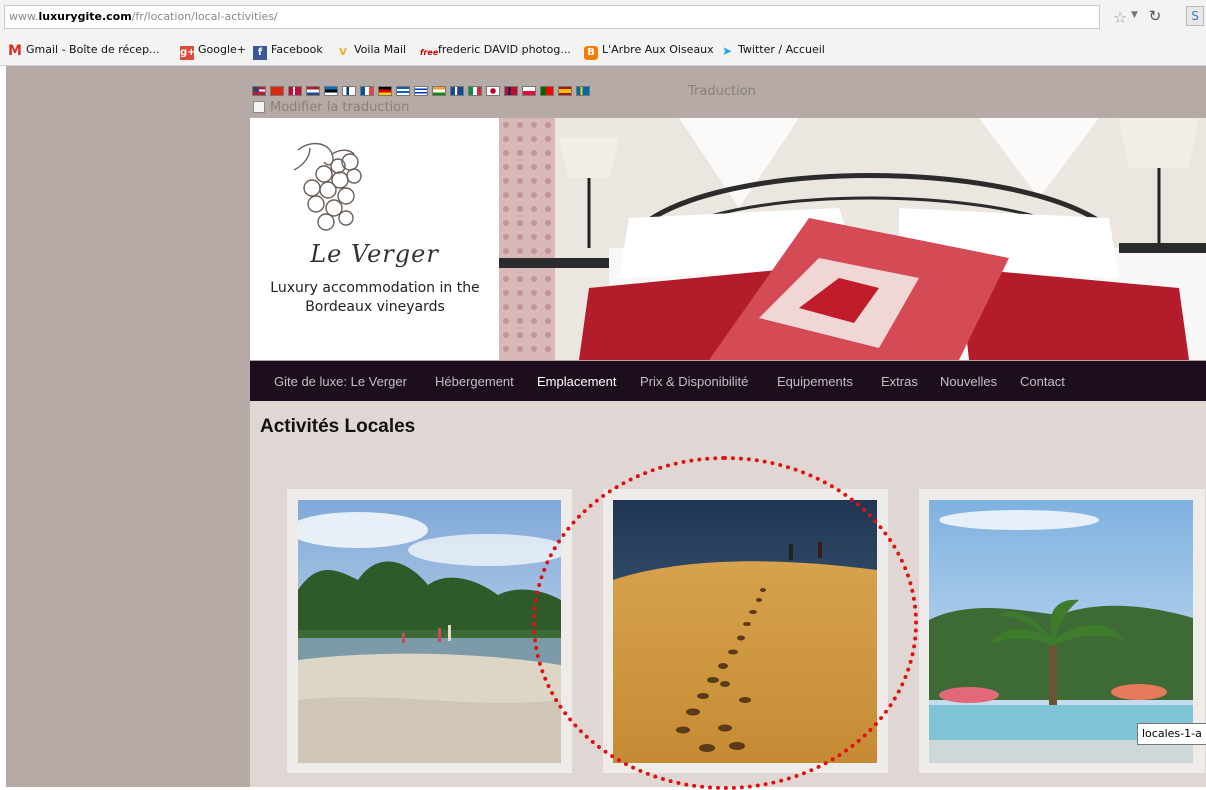  I want to click on bookmark-twitter: ➤ Twitter / Accueil, so click(772, 50).